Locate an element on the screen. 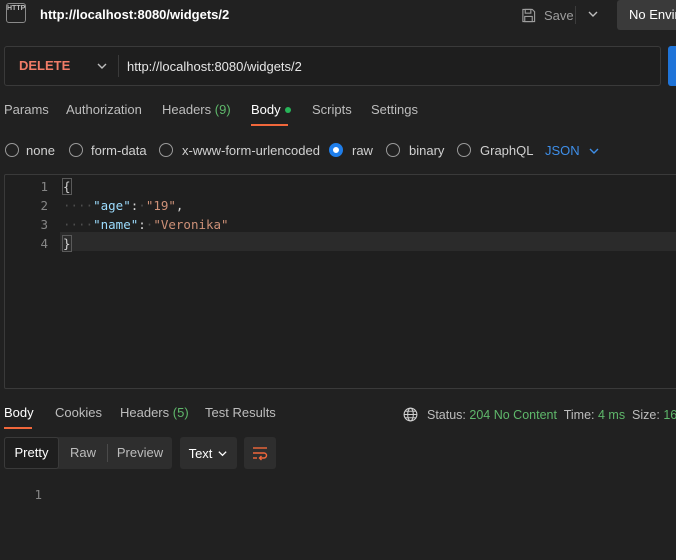  http-icon-text: HTTP is located at coordinates (16, 8).